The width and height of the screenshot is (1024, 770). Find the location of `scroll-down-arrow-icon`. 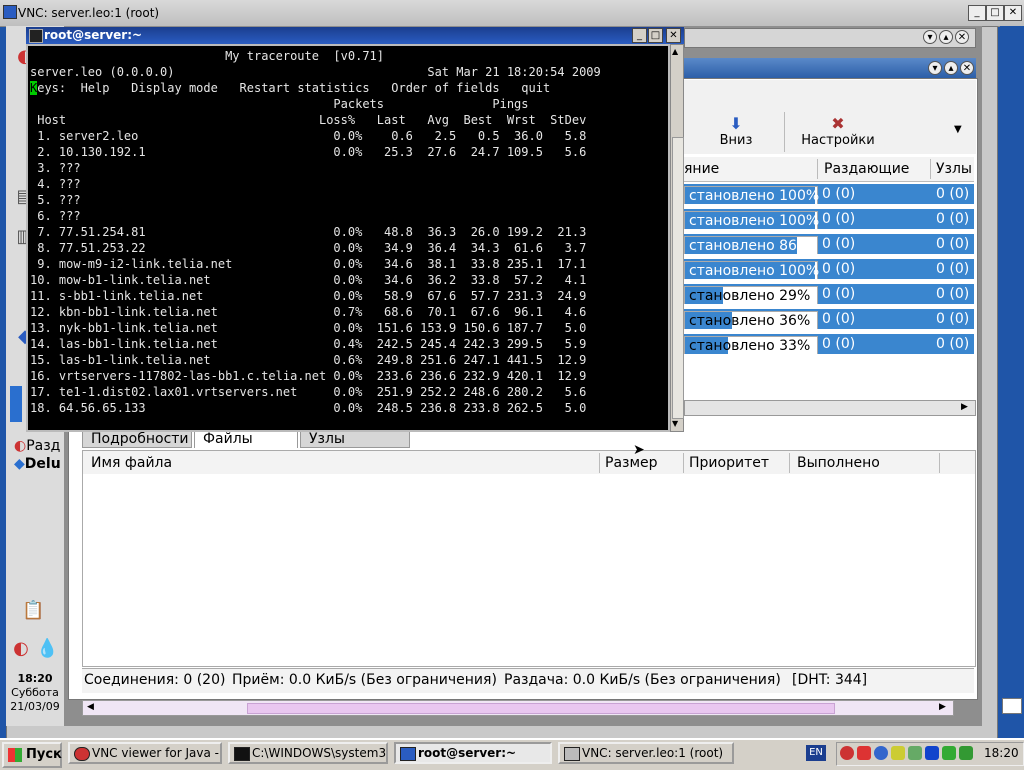

scroll-down-arrow-icon is located at coordinates (1012, 706).